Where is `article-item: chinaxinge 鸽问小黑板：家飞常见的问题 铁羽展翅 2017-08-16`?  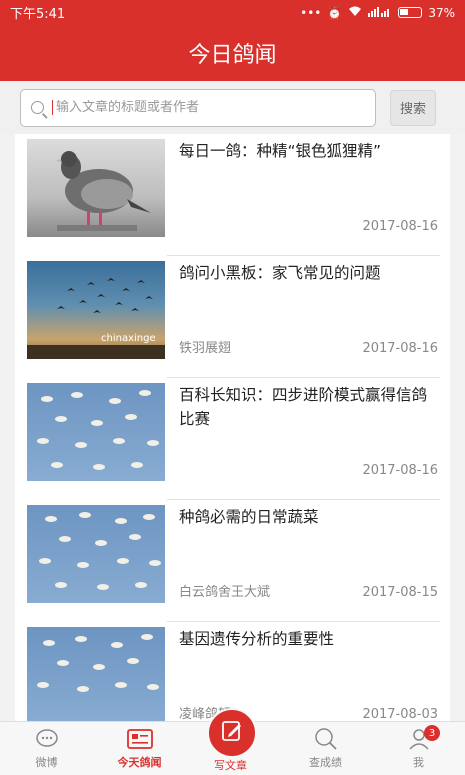 article-item: chinaxinge 鸽问小黑板：家飞常见的问题 铁羽展翅 2017-08-16 is located at coordinates (232, 317).